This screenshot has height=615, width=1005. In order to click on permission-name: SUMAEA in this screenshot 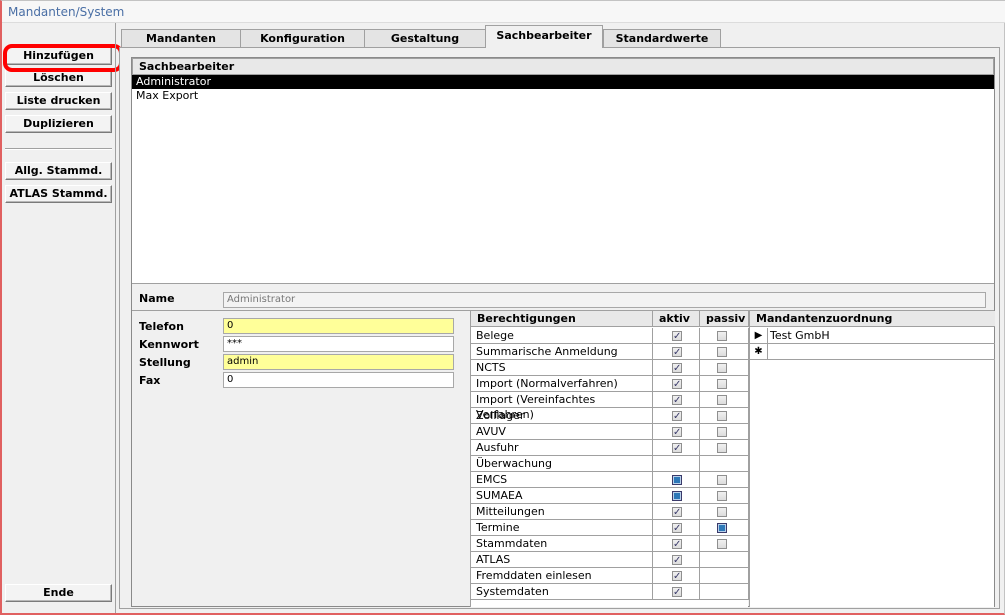, I will do `click(562, 496)`.